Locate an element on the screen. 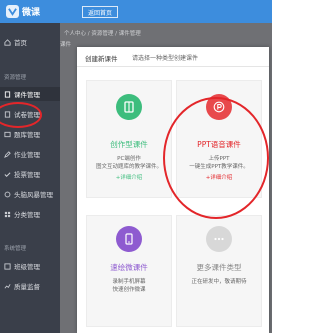 This screenshot has height=333, width=320. class-icon is located at coordinates (7, 266).